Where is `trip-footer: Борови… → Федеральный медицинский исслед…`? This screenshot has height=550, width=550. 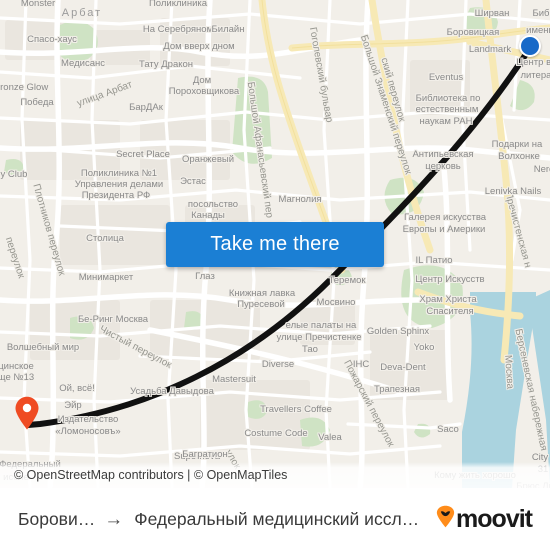 trip-footer: Борови… → Федеральный медицинский исслед… is located at coordinates (275, 519).